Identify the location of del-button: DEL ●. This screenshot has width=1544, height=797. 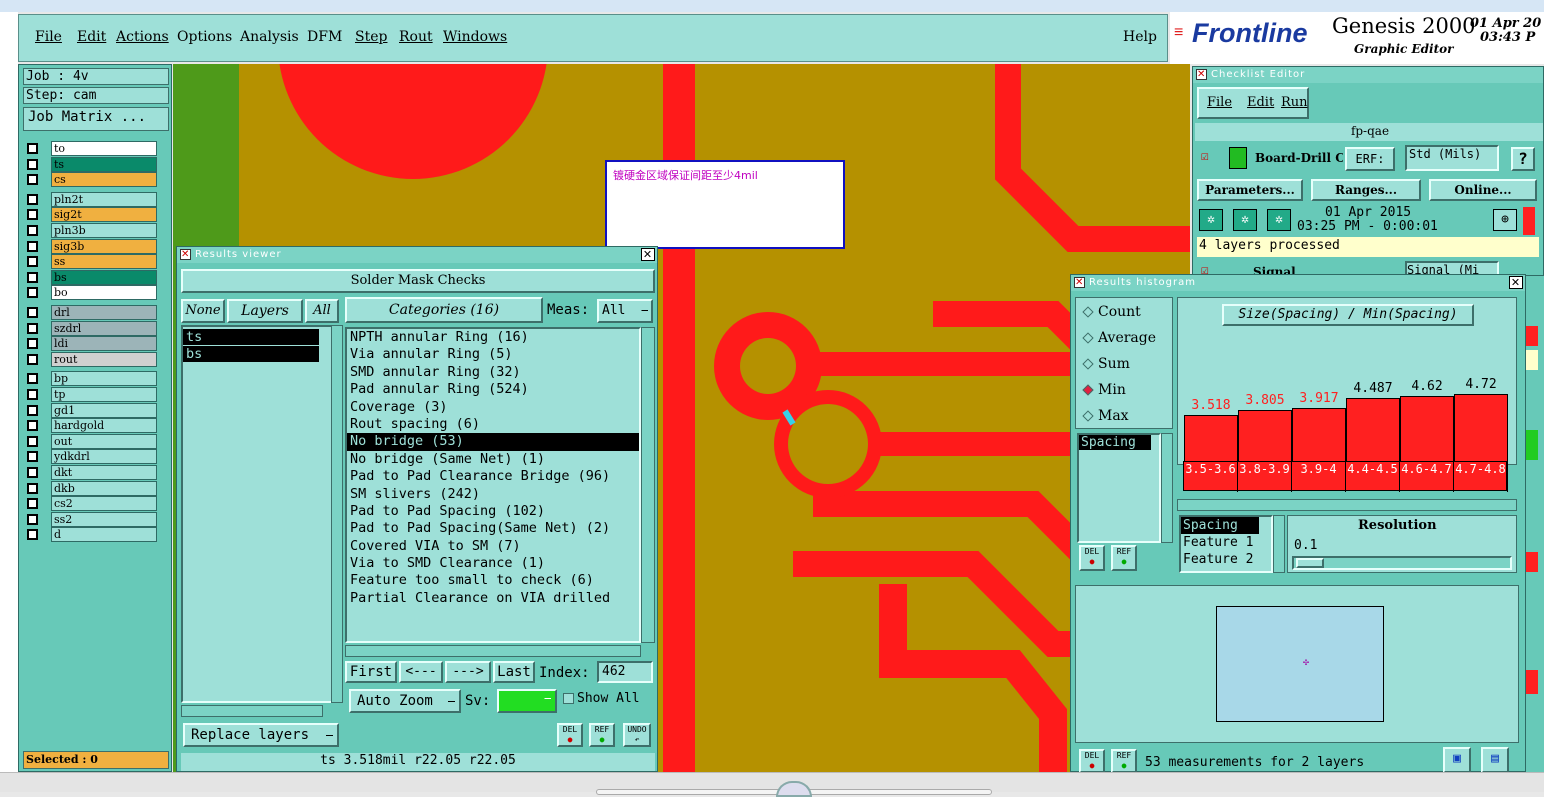
(570, 735).